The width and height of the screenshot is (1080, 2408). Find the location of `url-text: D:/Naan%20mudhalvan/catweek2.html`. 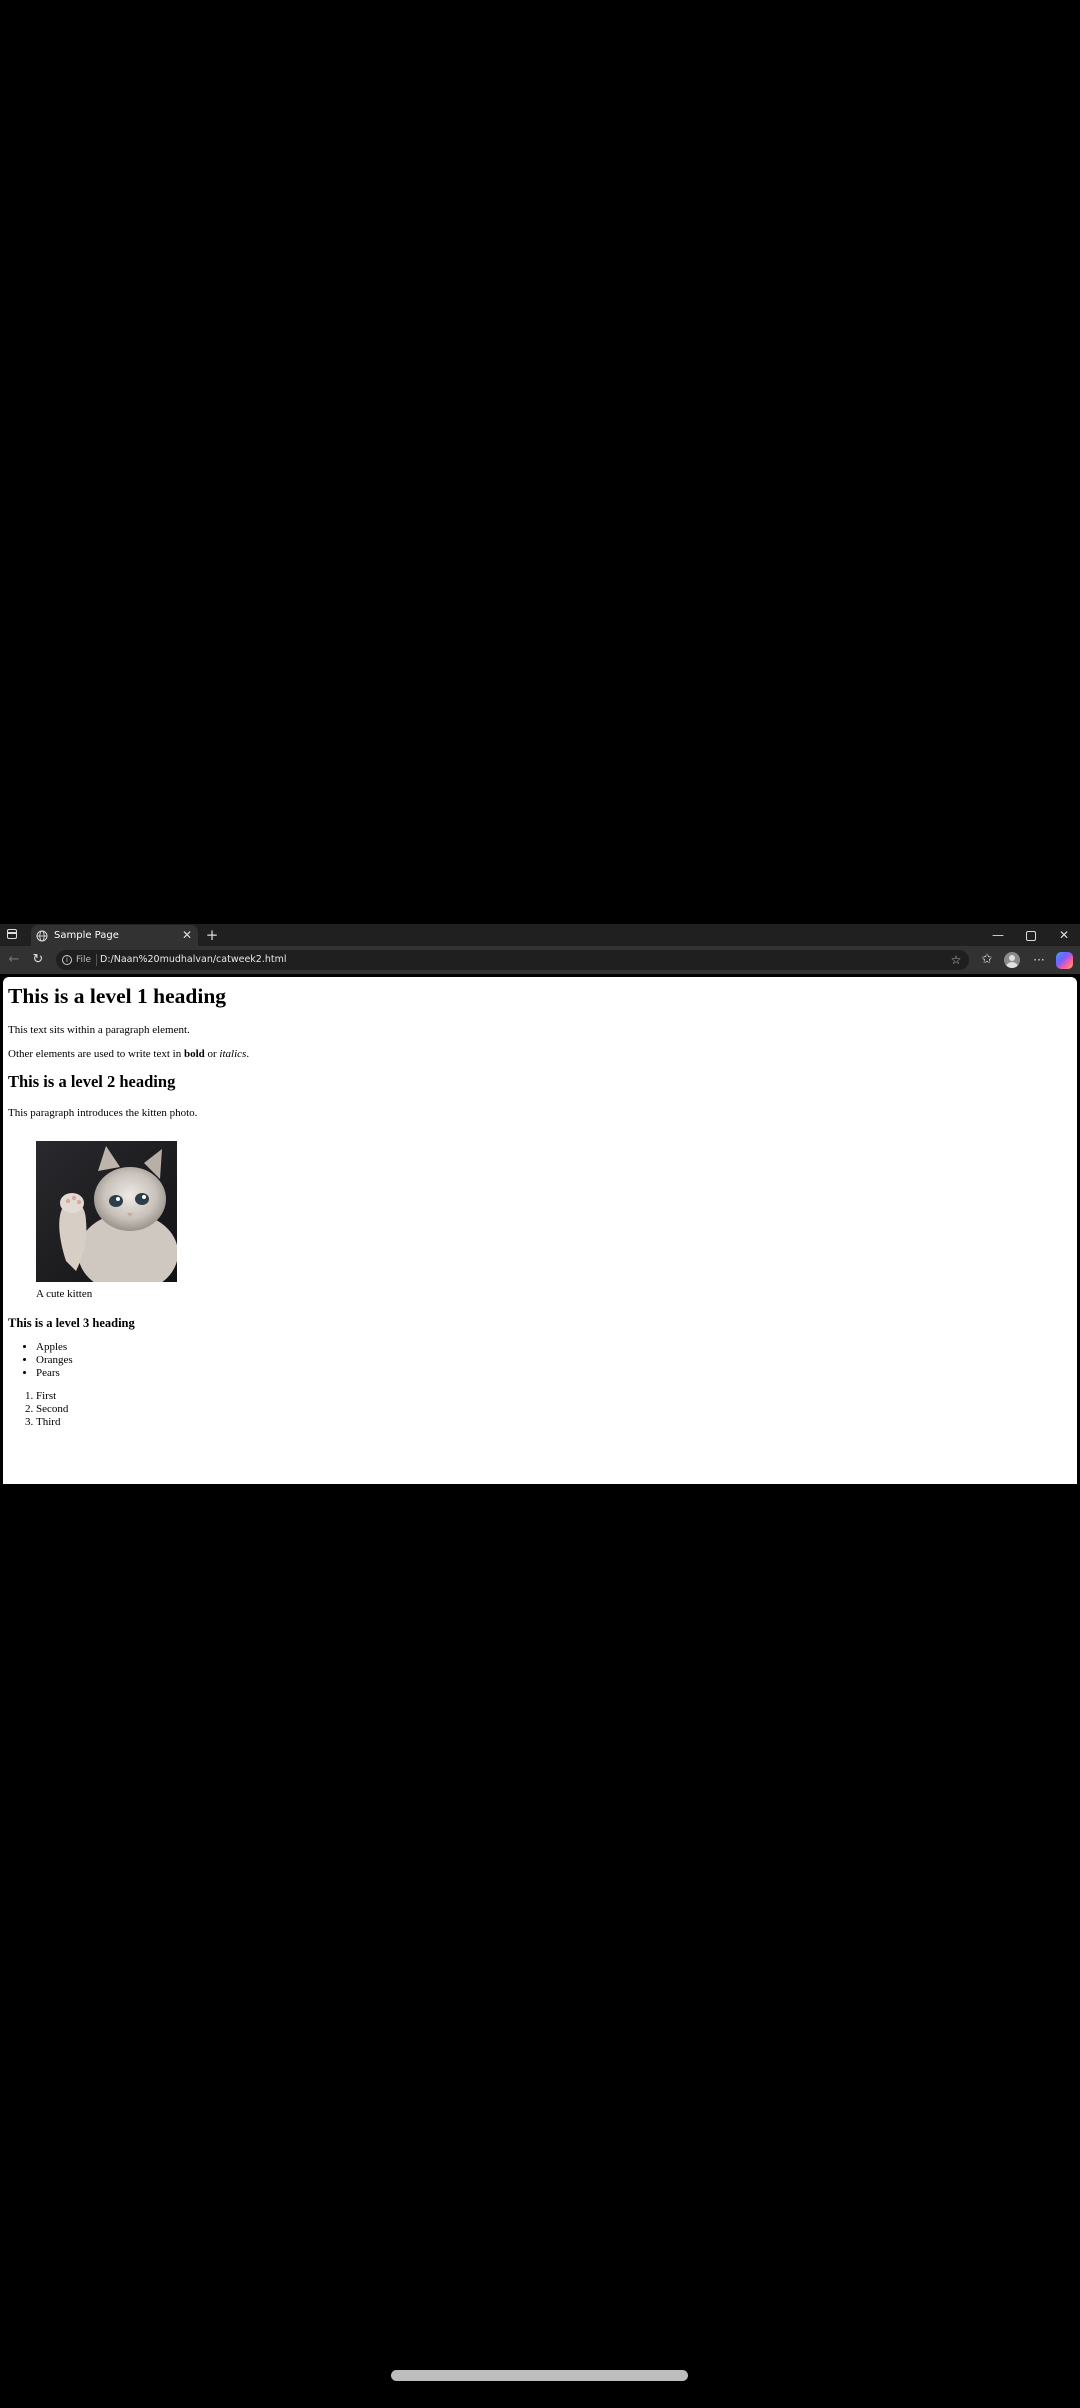

url-text: D:/Naan%20mudhalvan/catweek2.html is located at coordinates (193, 960).